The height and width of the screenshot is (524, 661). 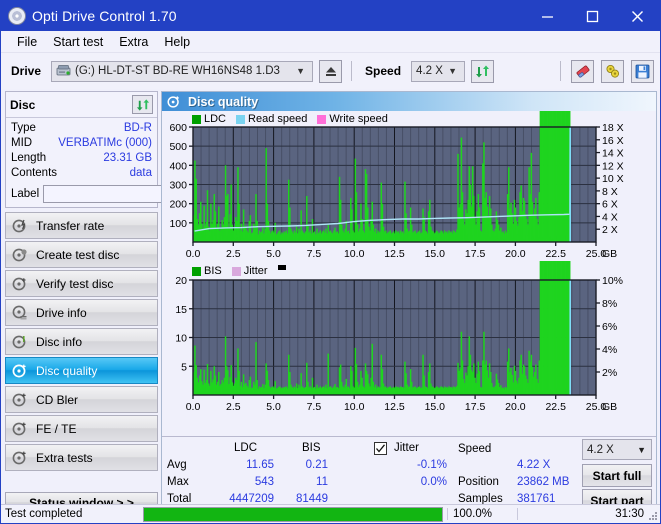 What do you see at coordinates (29, 158) in the screenshot?
I see `disc-row-length-key: Length` at bounding box center [29, 158].